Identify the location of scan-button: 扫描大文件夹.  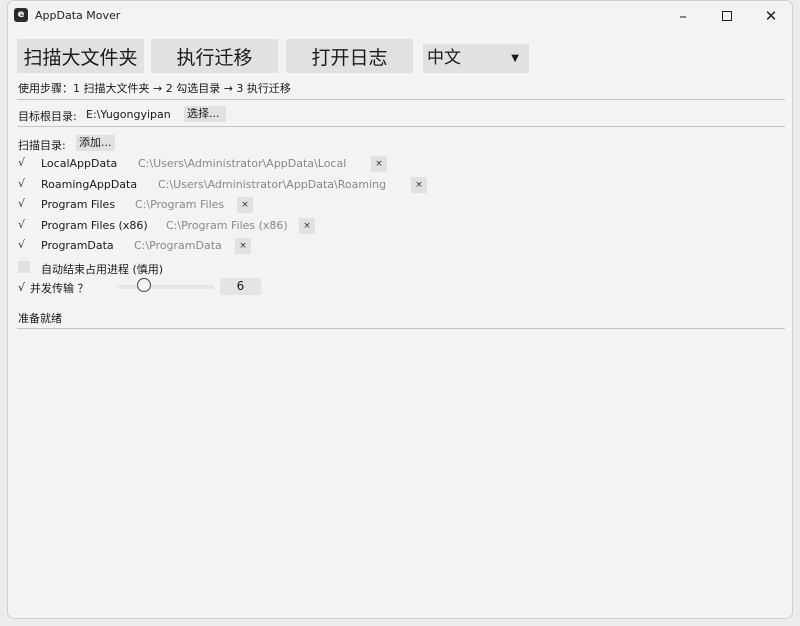
(80, 56).